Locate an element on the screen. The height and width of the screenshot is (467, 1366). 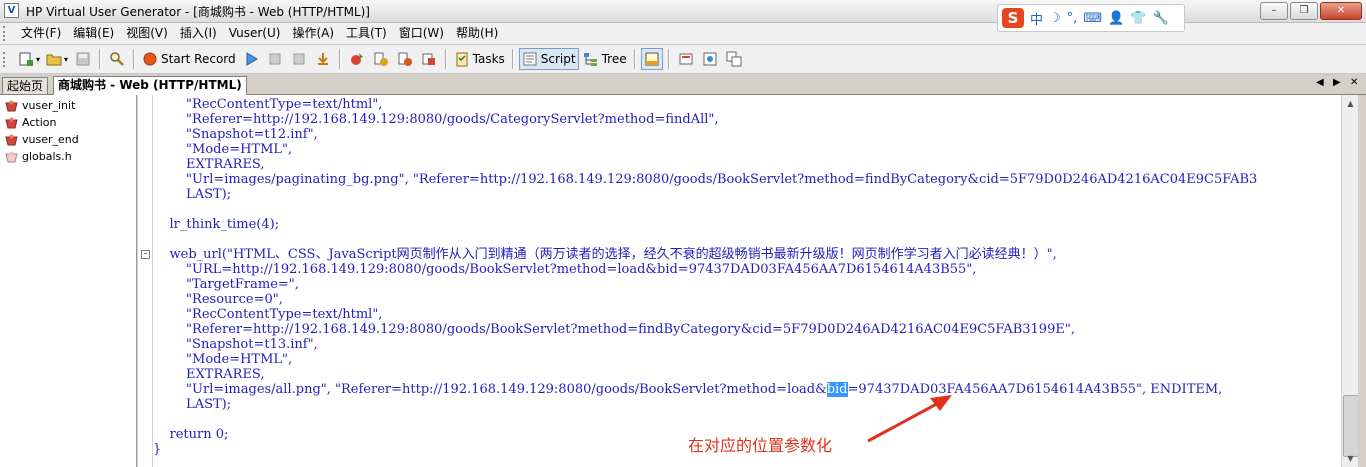
tasks-label: Tasks is located at coordinates (488, 59).